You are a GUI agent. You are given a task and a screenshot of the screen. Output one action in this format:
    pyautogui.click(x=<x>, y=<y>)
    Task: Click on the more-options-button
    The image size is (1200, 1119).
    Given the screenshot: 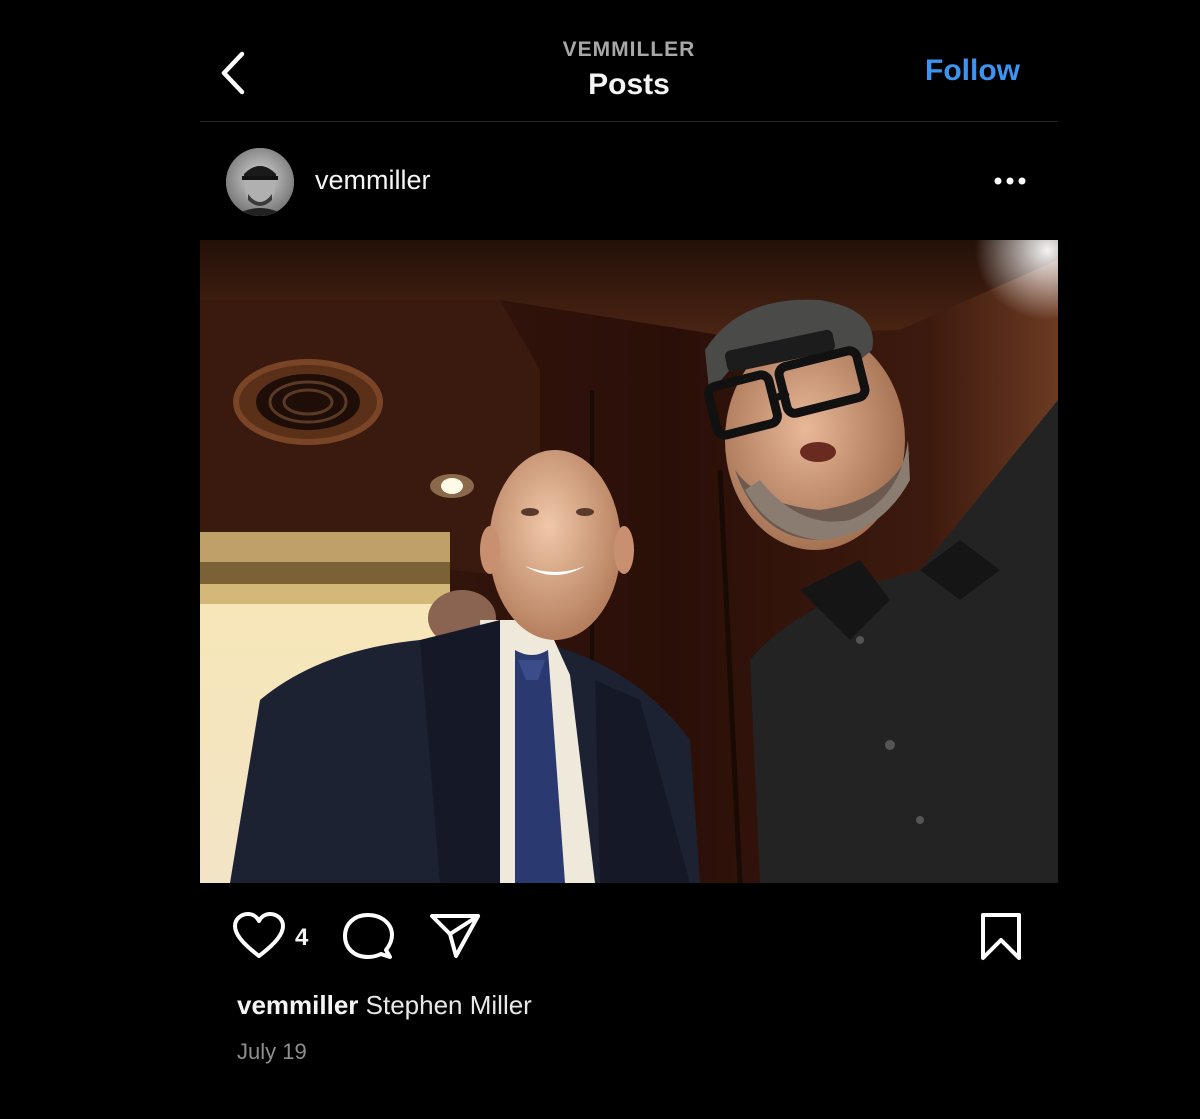 What is the action you would take?
    pyautogui.click(x=1010, y=181)
    